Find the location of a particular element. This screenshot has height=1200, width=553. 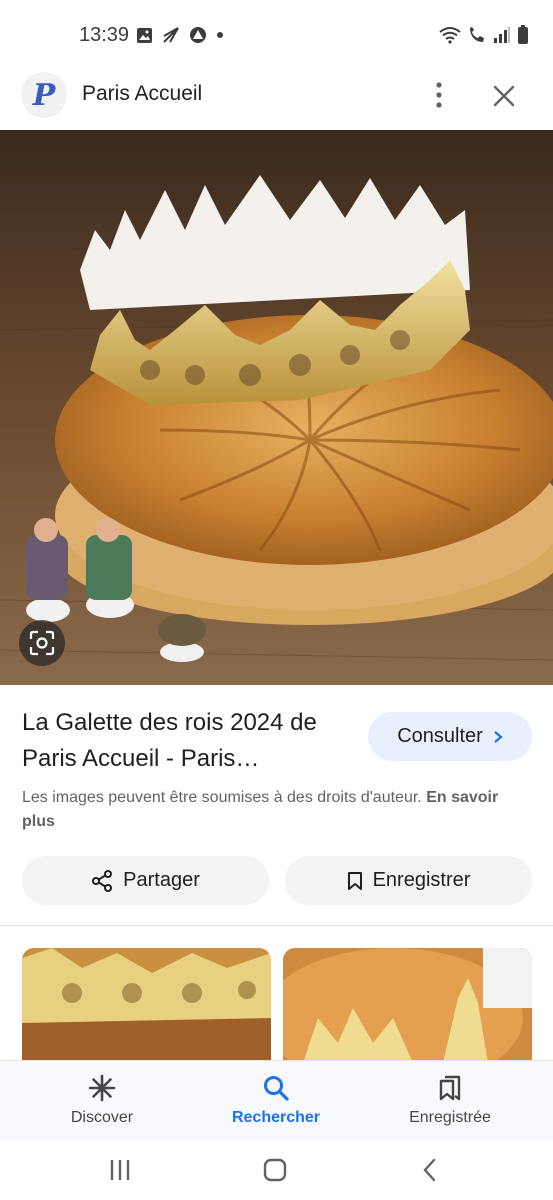

search-icon is located at coordinates (276, 1088).